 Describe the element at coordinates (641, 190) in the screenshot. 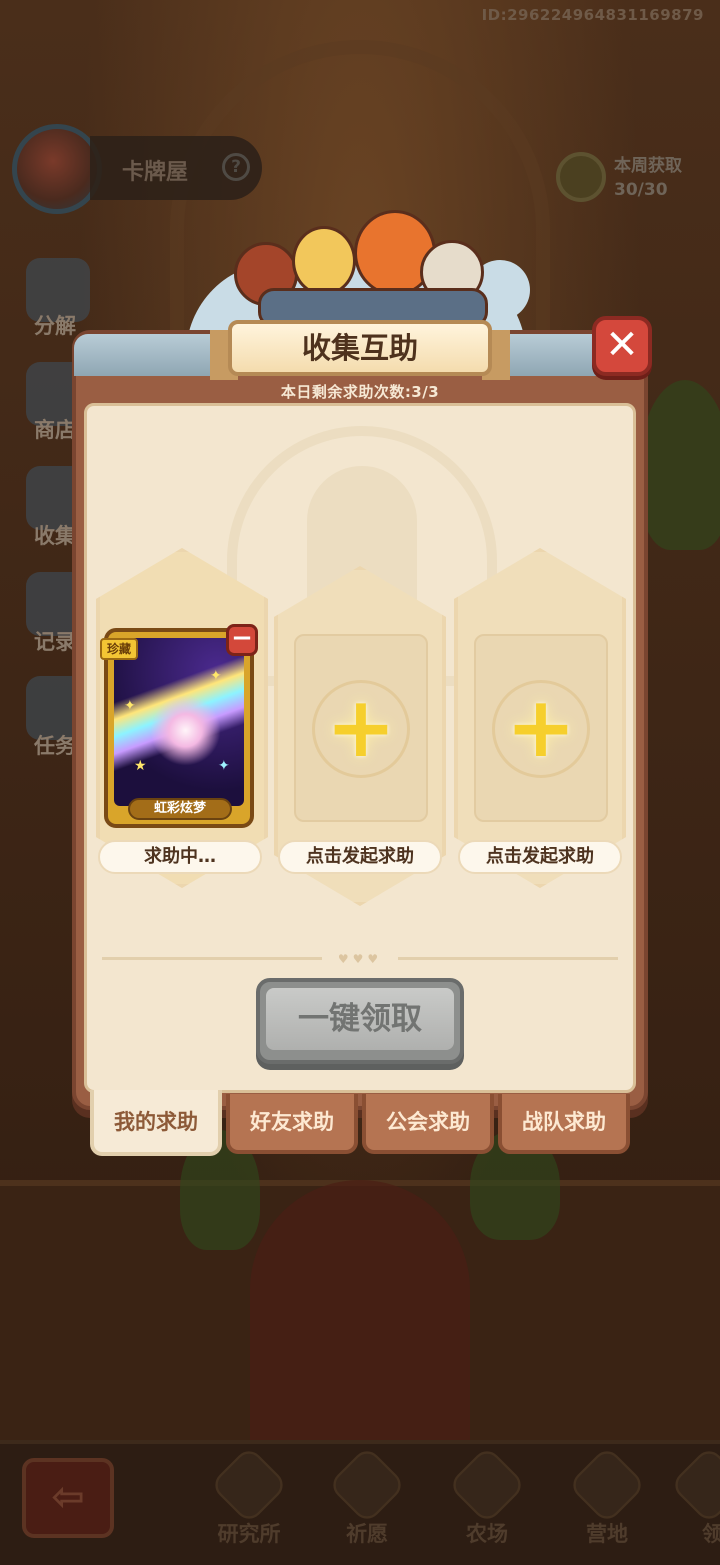

I see `weekly-count: 30/30` at that location.